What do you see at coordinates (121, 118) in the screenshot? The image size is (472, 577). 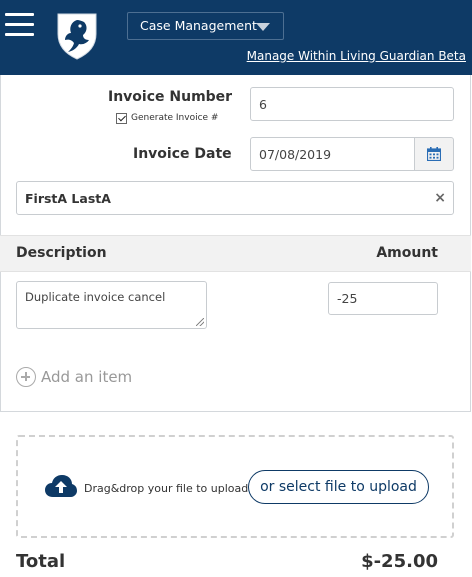 I see `generate-invoice-checkbox` at bounding box center [121, 118].